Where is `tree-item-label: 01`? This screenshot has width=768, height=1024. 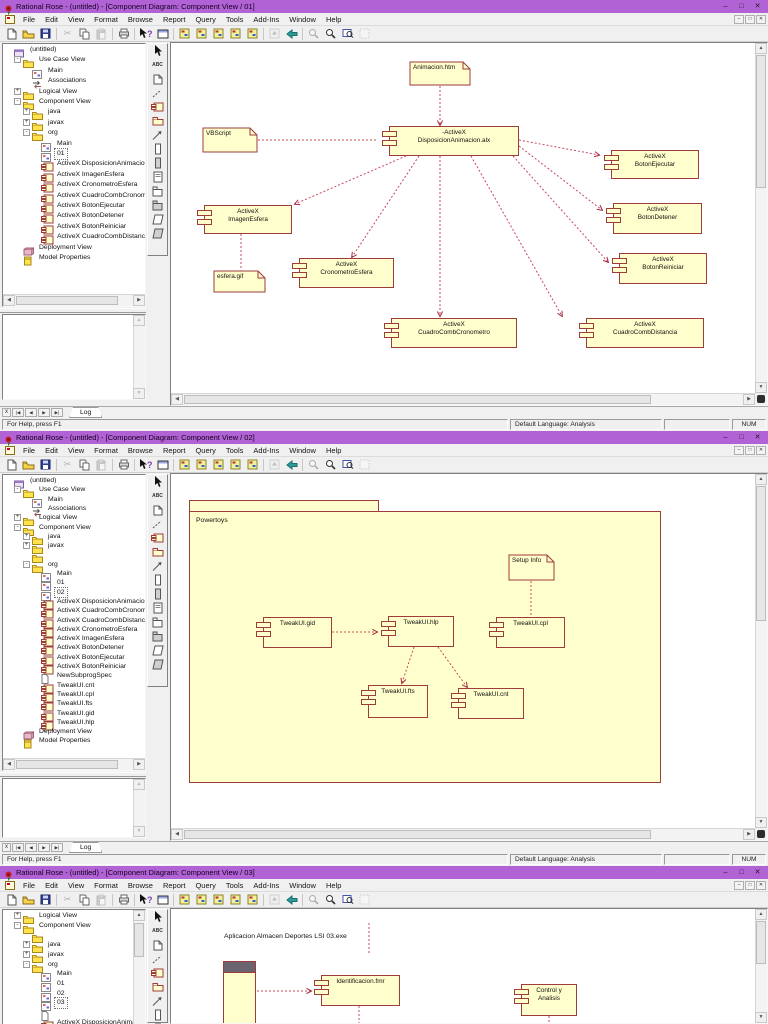
tree-item-label: 01 is located at coordinates (61, 154).